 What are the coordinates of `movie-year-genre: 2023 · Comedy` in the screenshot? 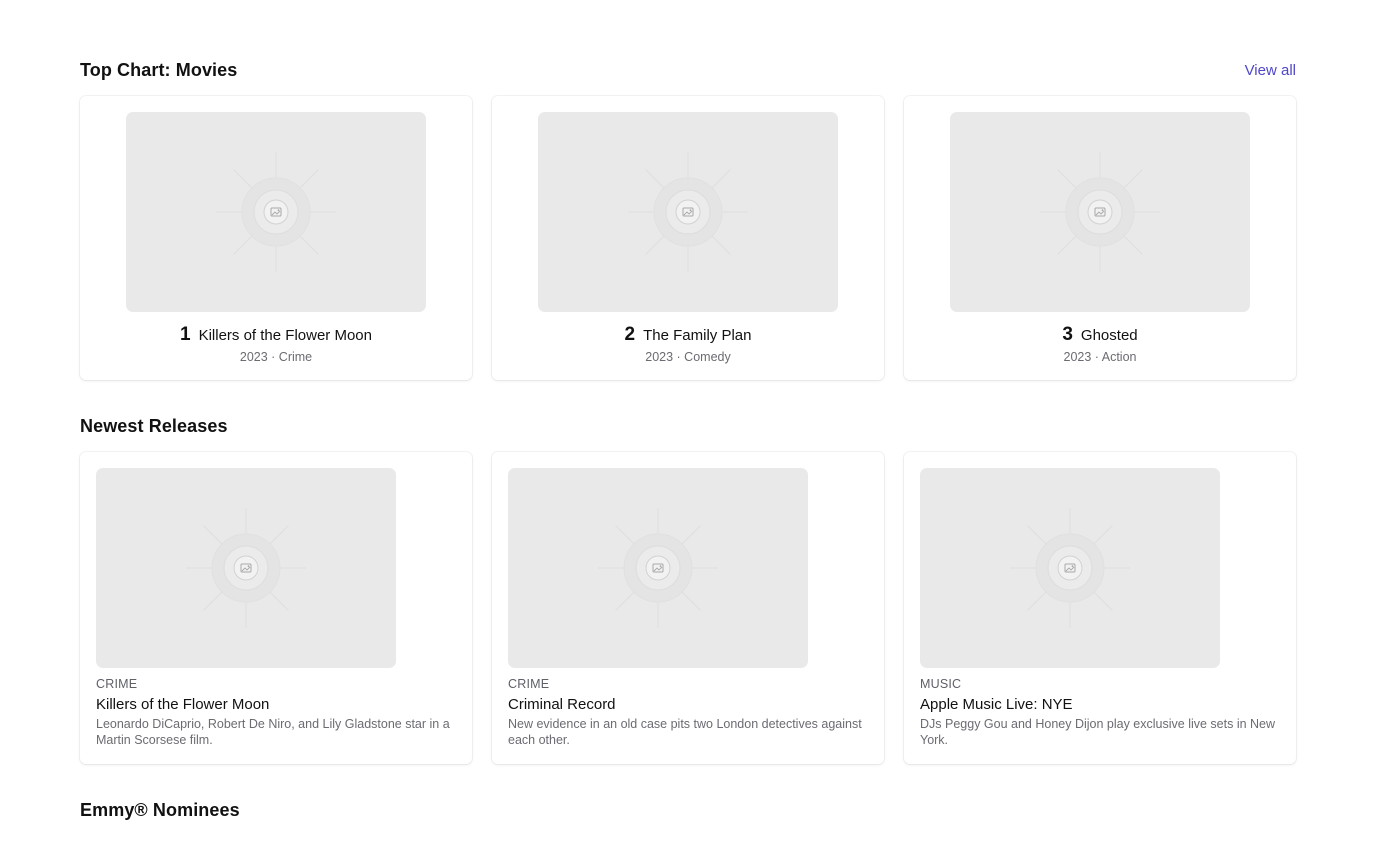 It's located at (688, 357).